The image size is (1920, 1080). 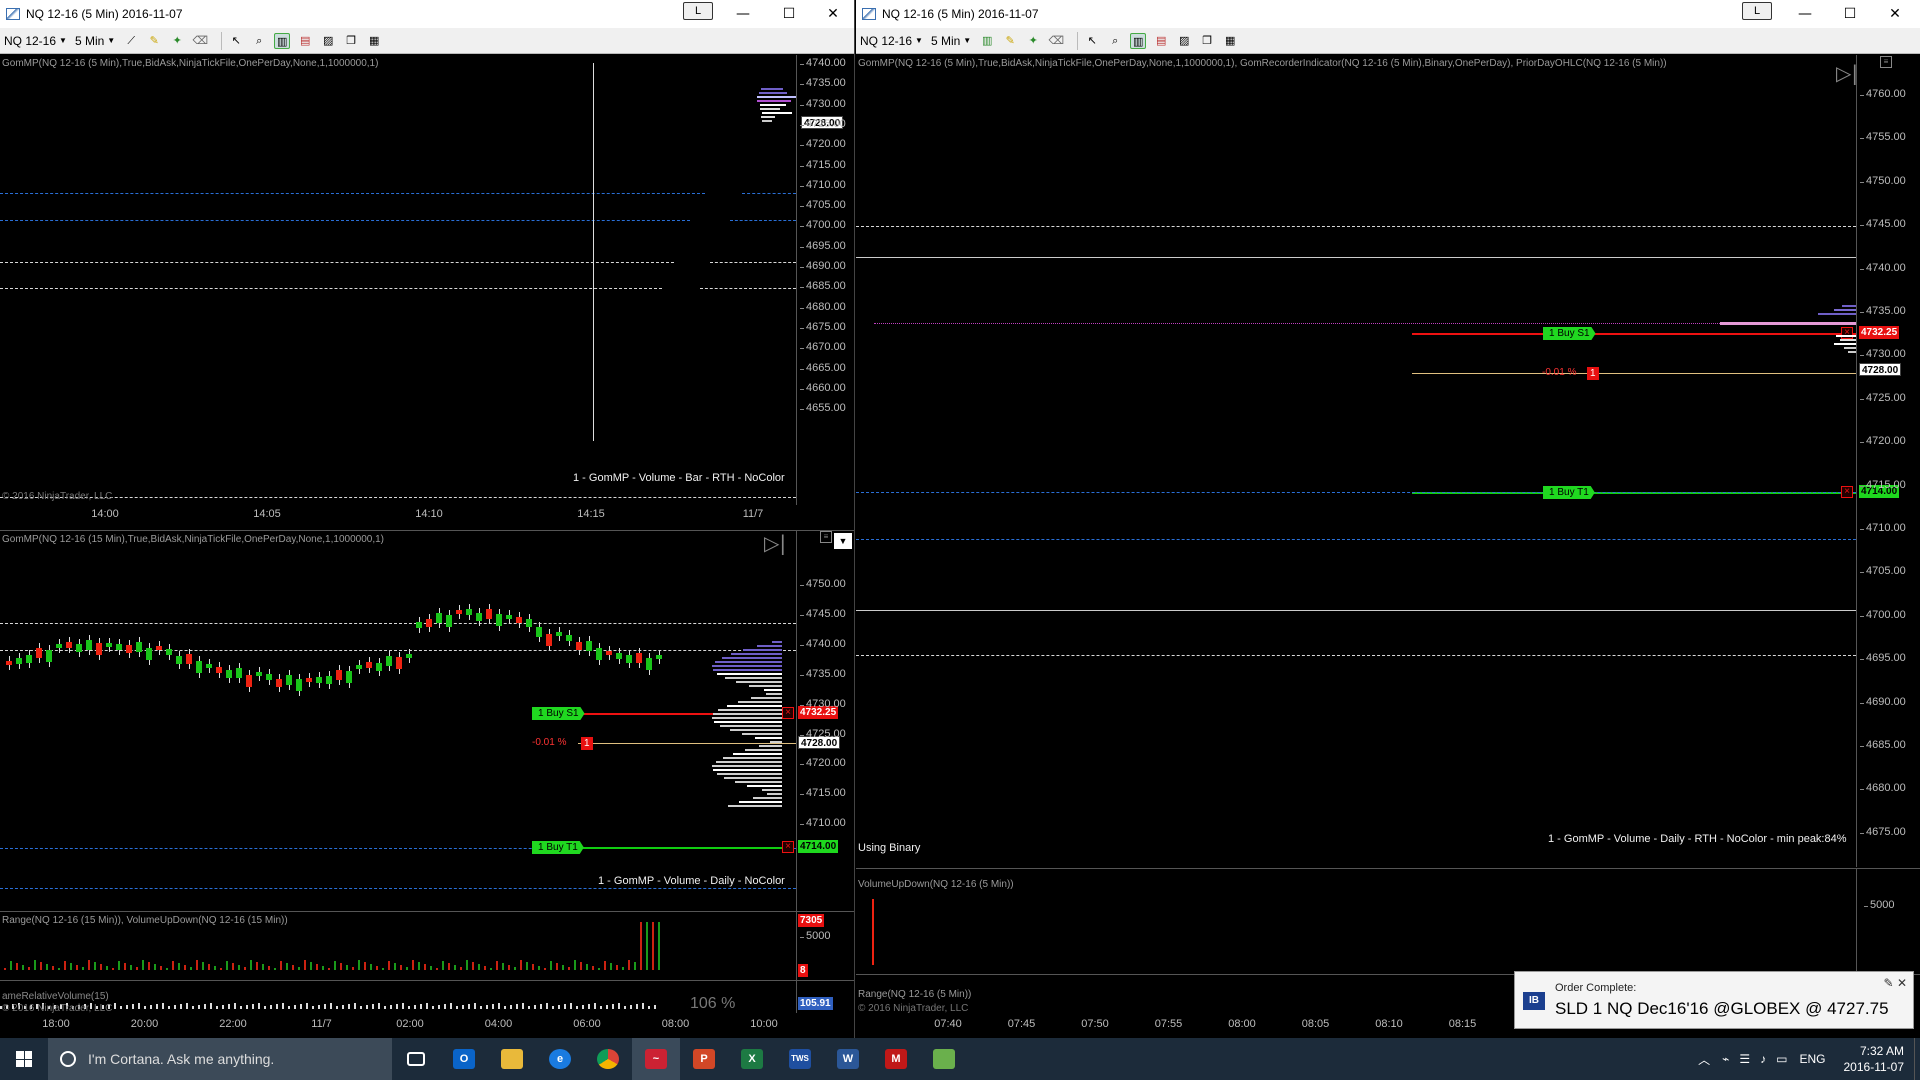 What do you see at coordinates (427, 14) in the screenshot?
I see `left-titlebar: NQ 12-16 (5 Min) 2016-11-07 L — ☐ ✕` at bounding box center [427, 14].